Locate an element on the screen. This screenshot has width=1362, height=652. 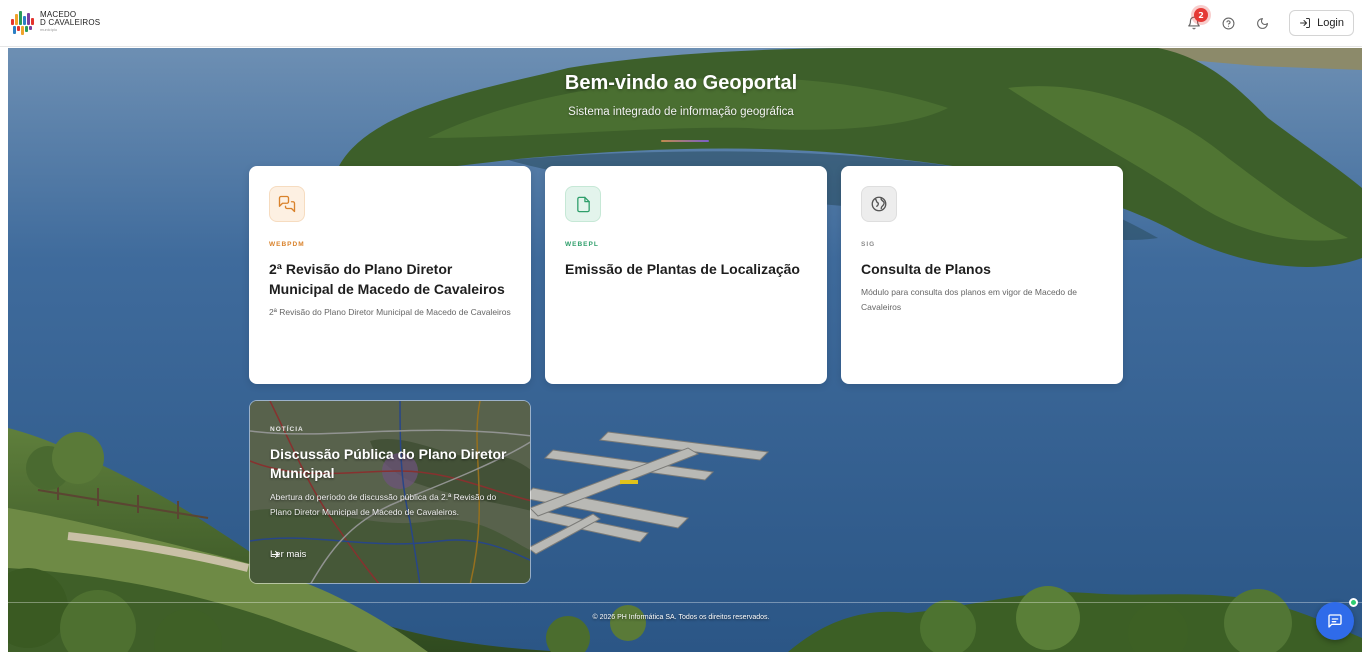
moon-icon is located at coordinates (1262, 23).